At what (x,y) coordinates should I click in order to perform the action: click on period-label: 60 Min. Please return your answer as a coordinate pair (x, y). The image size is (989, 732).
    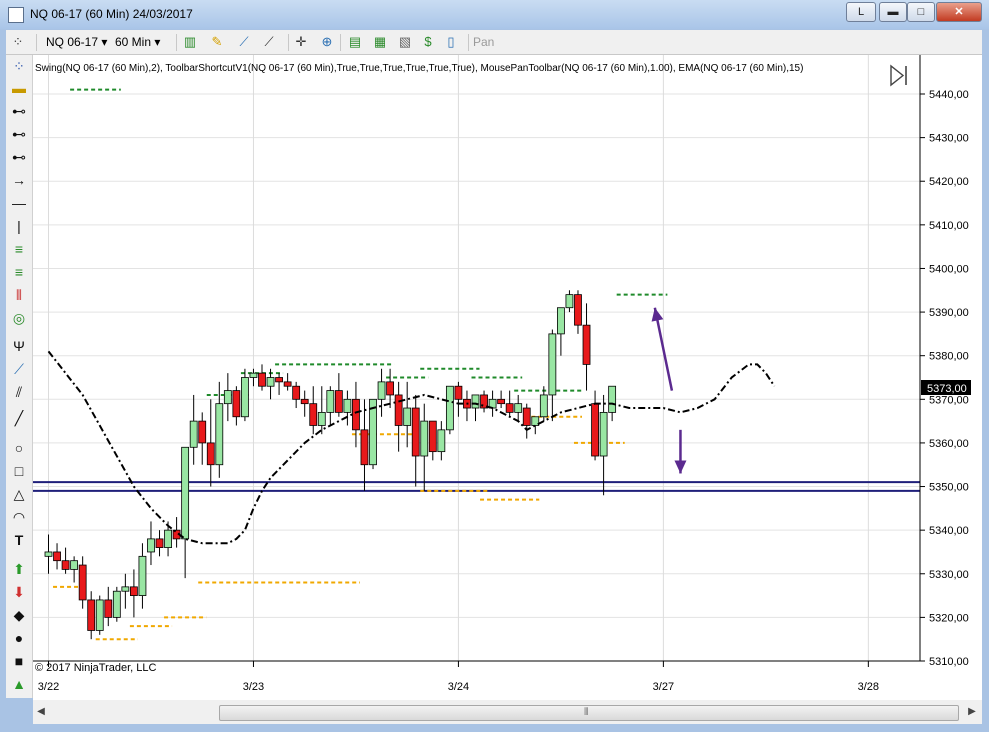
    Looking at the image, I should click on (133, 42).